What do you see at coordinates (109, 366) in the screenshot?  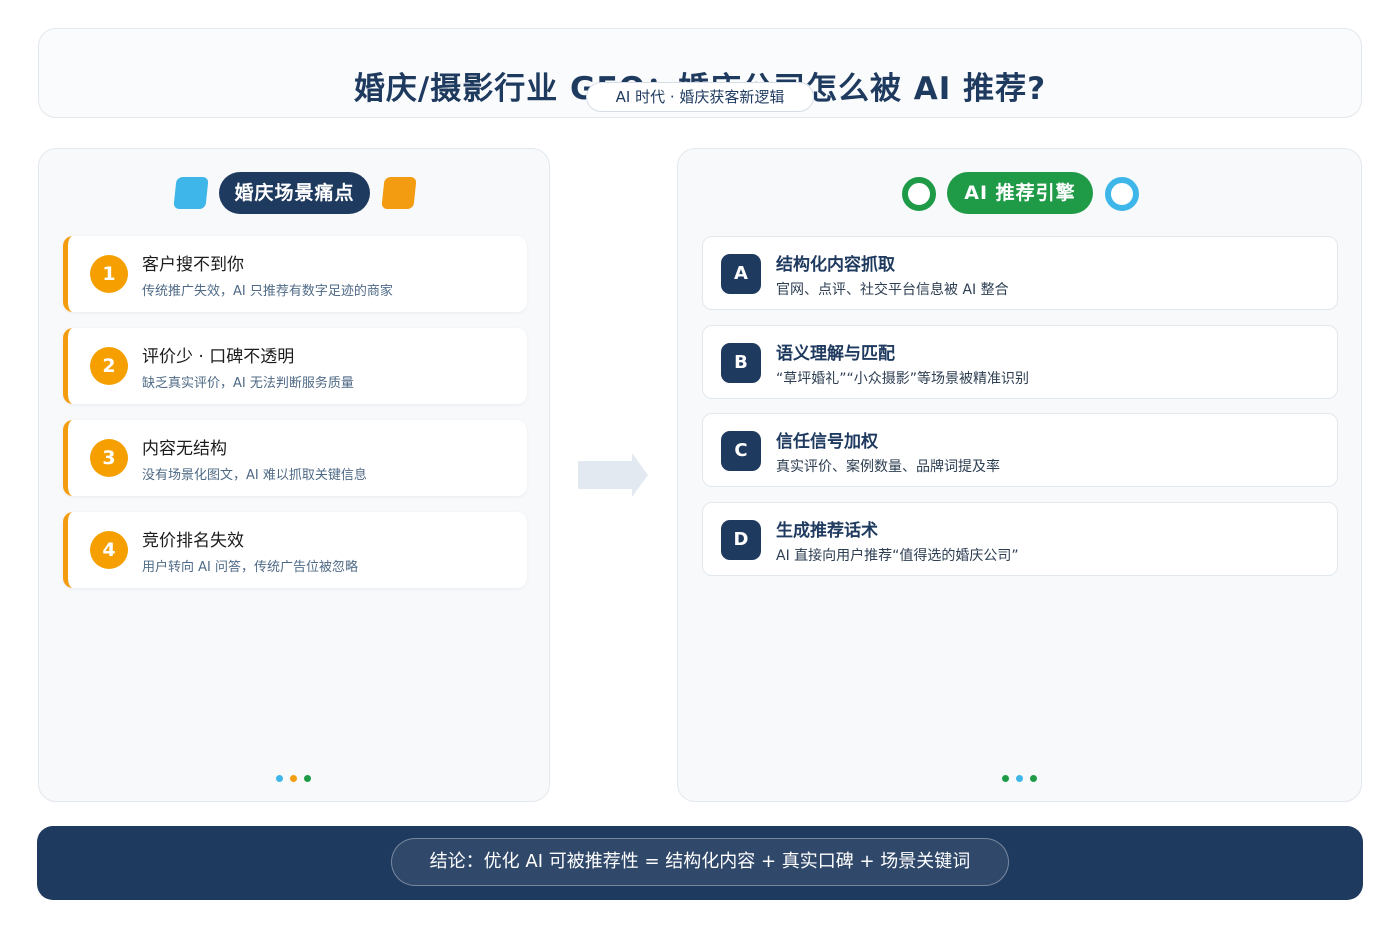 I see `number-badge: 2` at bounding box center [109, 366].